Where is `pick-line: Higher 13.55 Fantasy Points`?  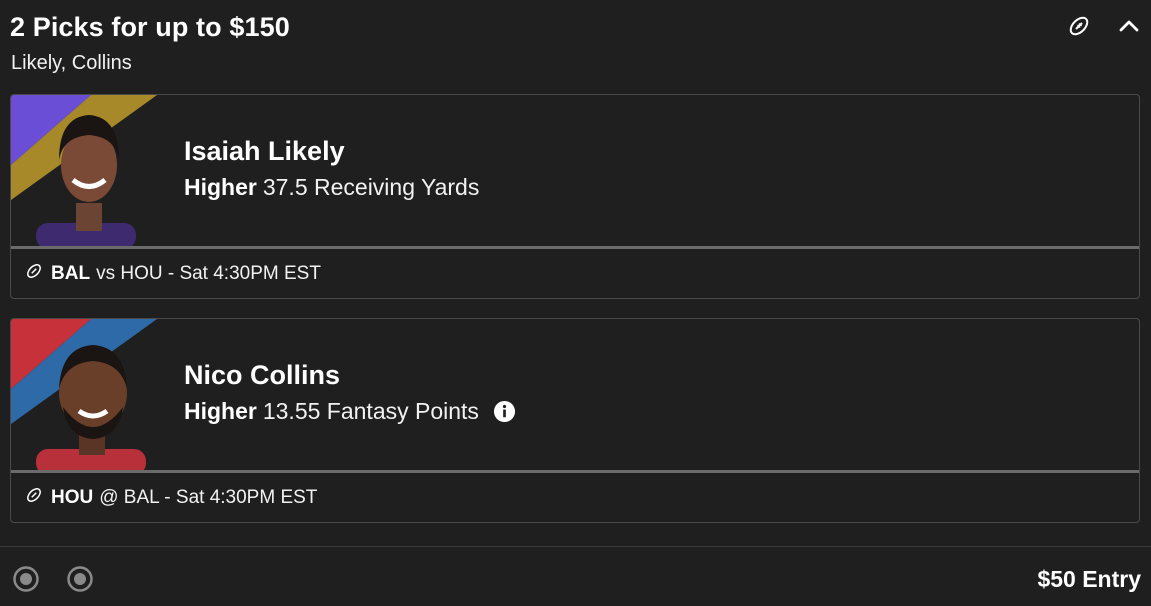 pick-line: Higher 13.55 Fantasy Points is located at coordinates (350, 411).